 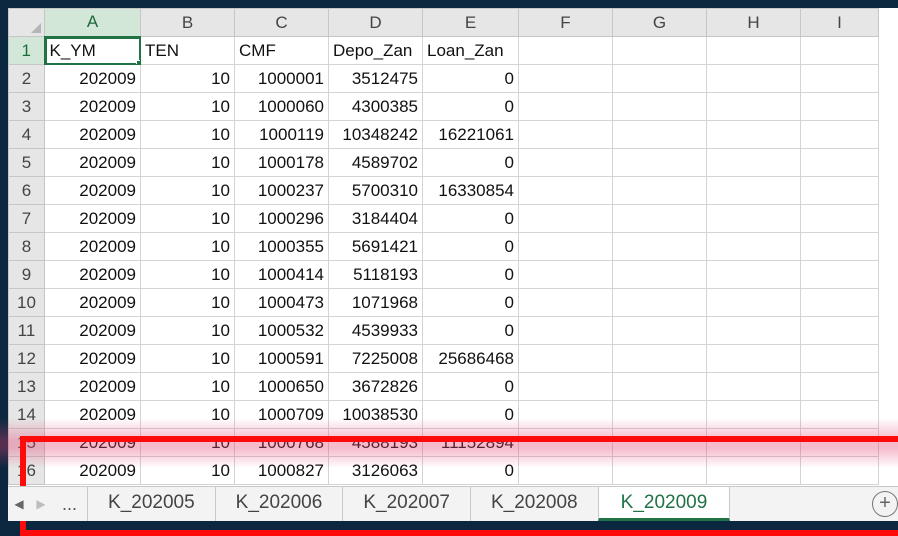 I want to click on column-header-f: F, so click(x=565, y=22).